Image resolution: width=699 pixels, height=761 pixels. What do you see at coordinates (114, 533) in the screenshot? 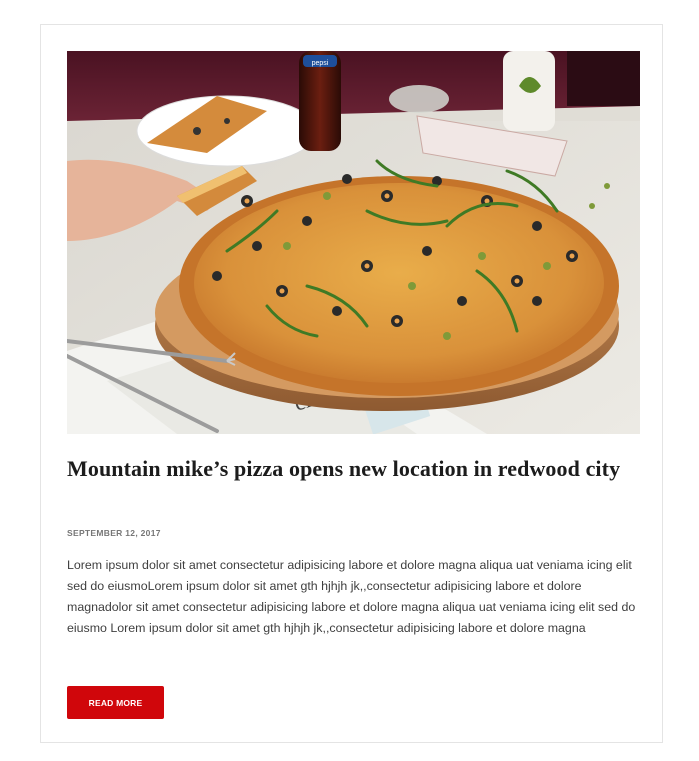
I see `post-date: SEPTEMBER 12, 2017` at bounding box center [114, 533].